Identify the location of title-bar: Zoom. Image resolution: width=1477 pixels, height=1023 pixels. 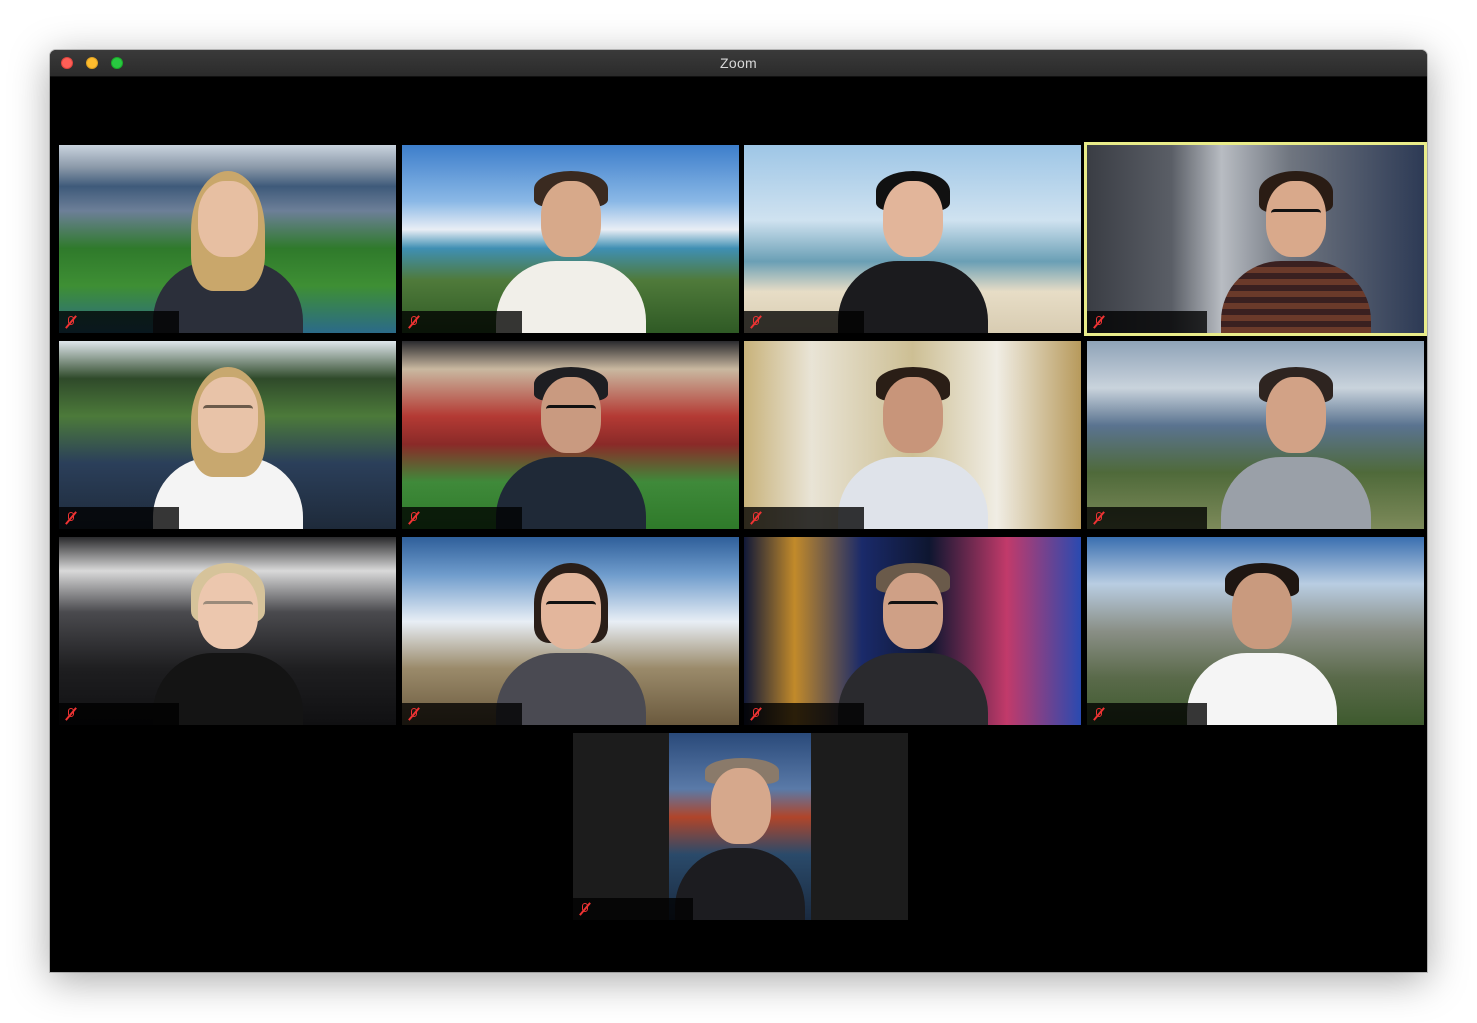
(738, 63).